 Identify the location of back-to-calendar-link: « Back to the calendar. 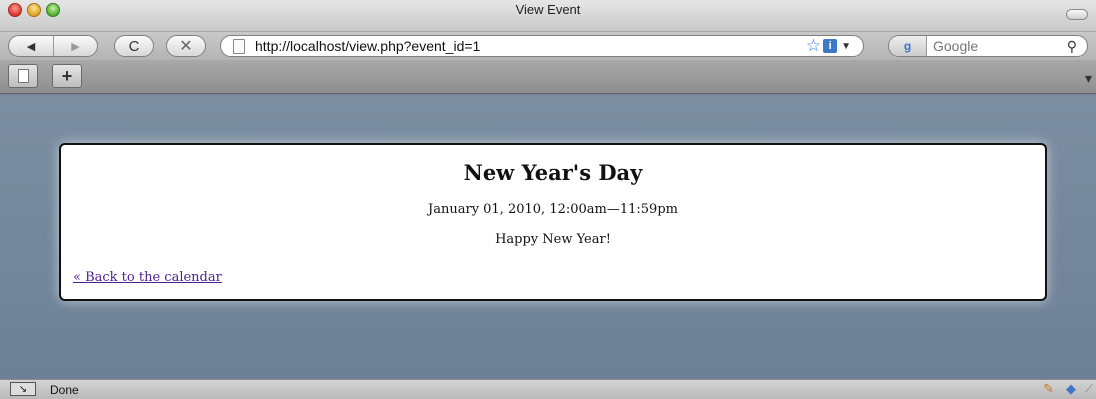
(147, 277).